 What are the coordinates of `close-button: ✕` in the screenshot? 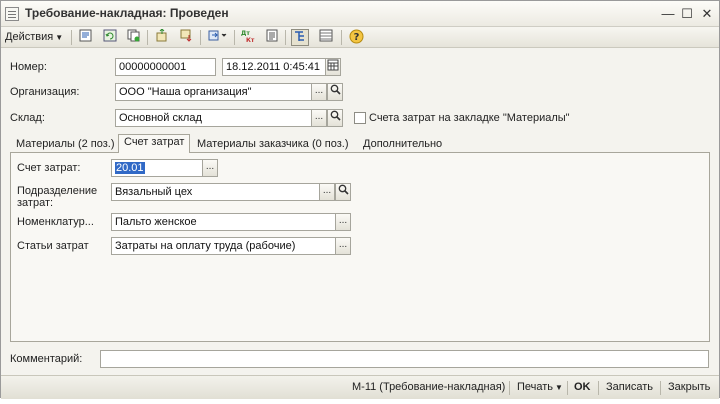 It's located at (707, 14).